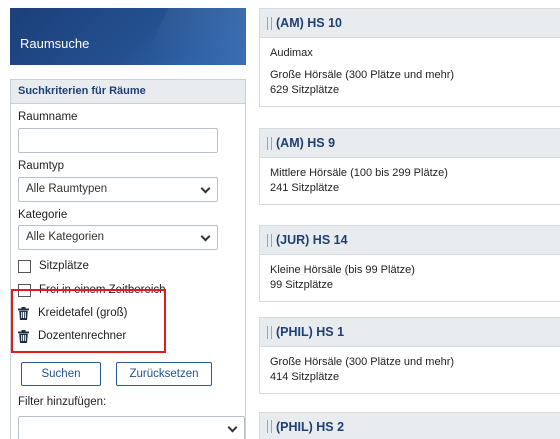 This screenshot has width=560, height=439. What do you see at coordinates (305, 143) in the screenshot?
I see `result-title: (AM) HS 9` at bounding box center [305, 143].